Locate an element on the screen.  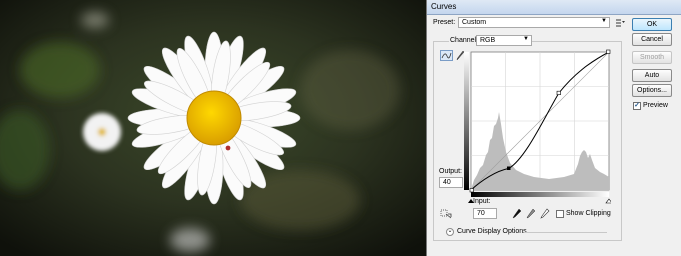
divider is located at coordinates (565, 232).